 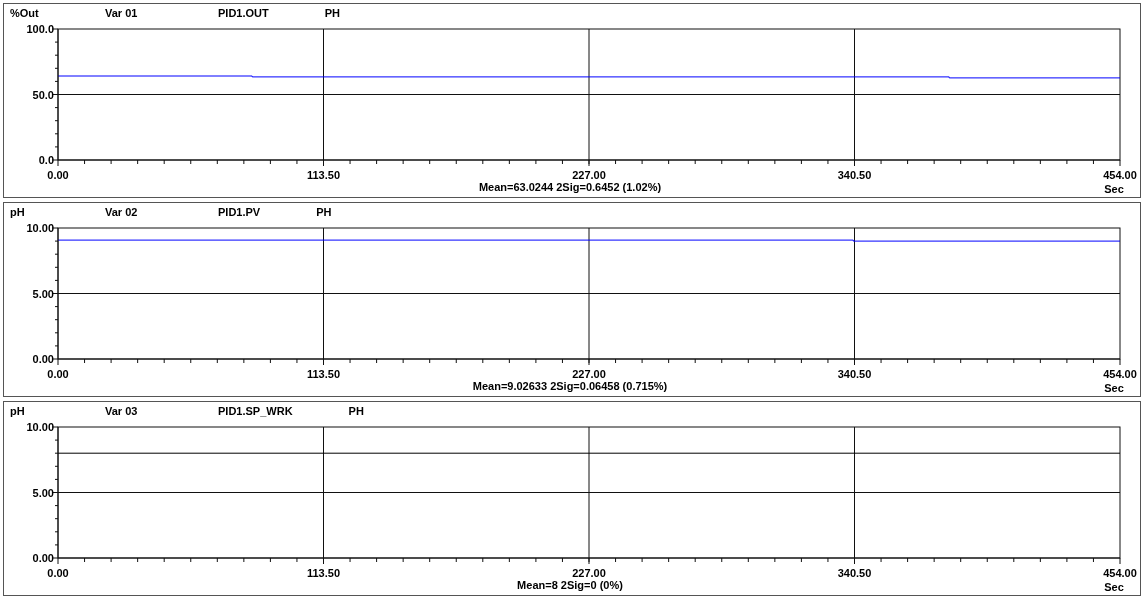 I want to click on statistics-text: Mean=9.02633 2Sig=0.06458 (0.715%), so click(x=570, y=386).